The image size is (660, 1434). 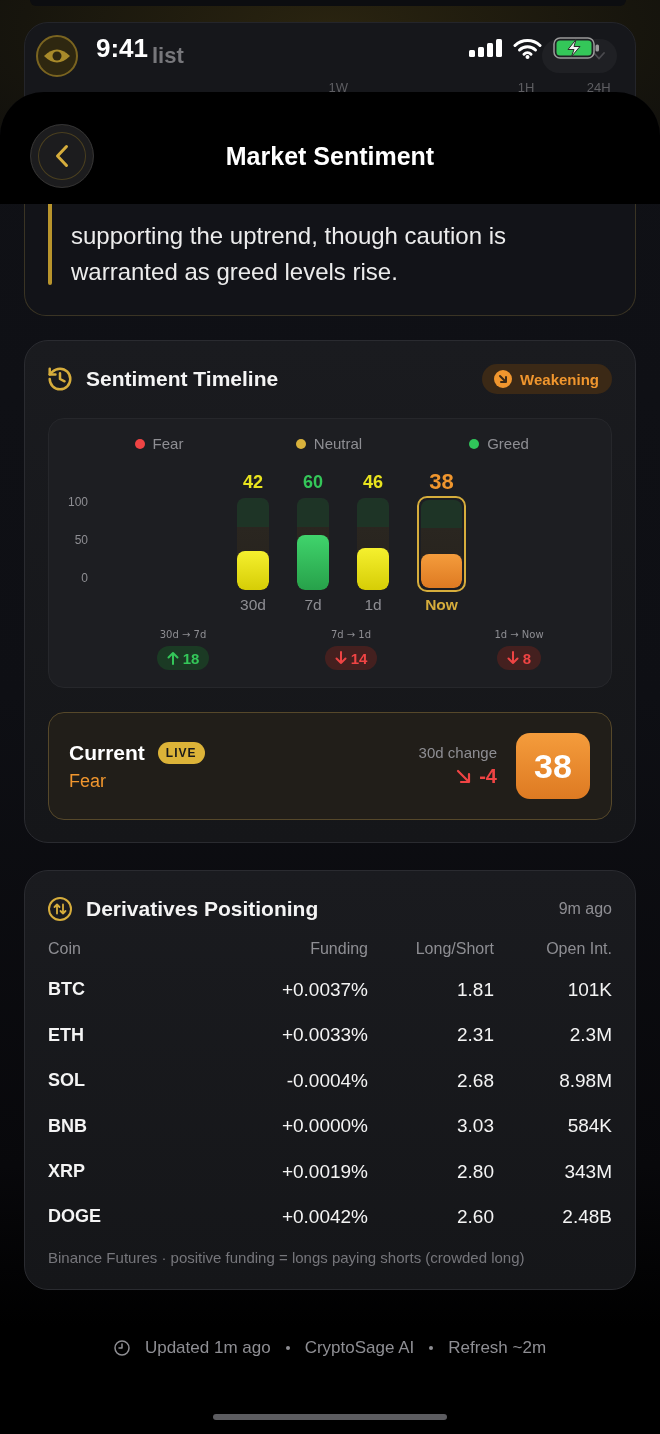 What do you see at coordinates (67, 1172) in the screenshot?
I see `table-cell-text: XRP` at bounding box center [67, 1172].